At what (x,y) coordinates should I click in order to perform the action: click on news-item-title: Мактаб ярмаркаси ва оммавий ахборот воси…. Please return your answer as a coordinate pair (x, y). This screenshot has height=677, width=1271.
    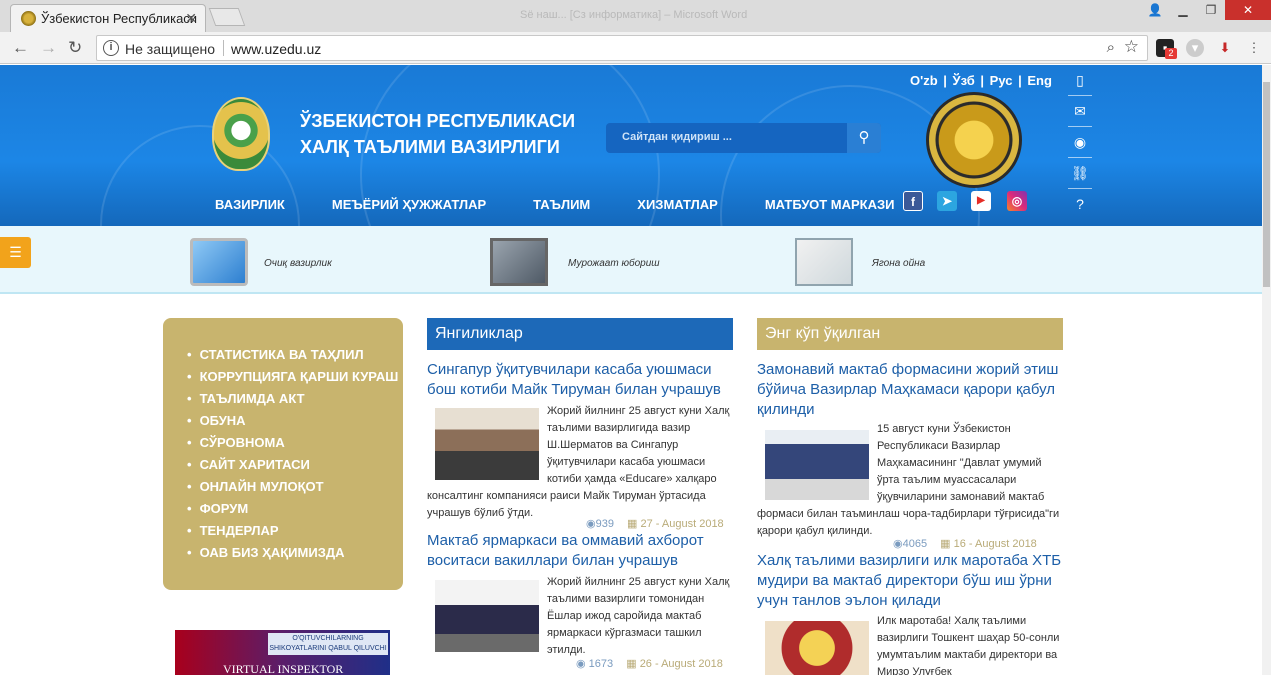
    Looking at the image, I should click on (580, 551).